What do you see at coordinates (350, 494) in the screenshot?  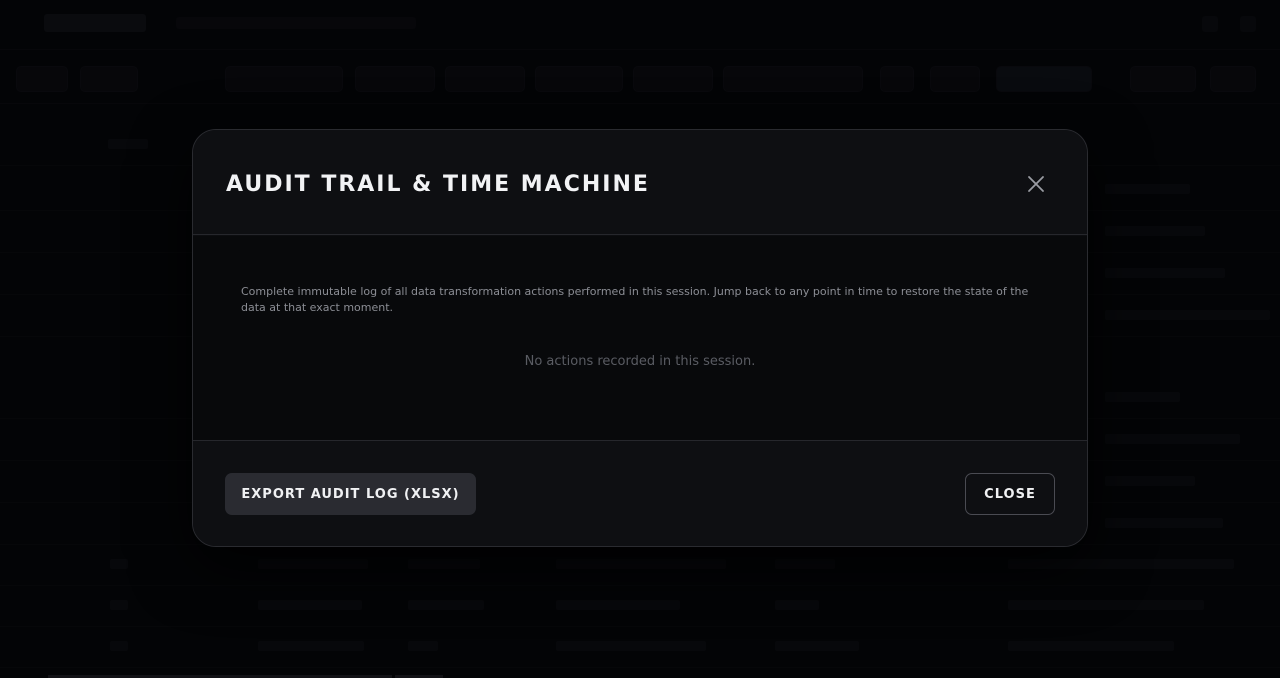 I see `export-audit-log-button: EXPORT AUDIT LOG (XLSX)` at bounding box center [350, 494].